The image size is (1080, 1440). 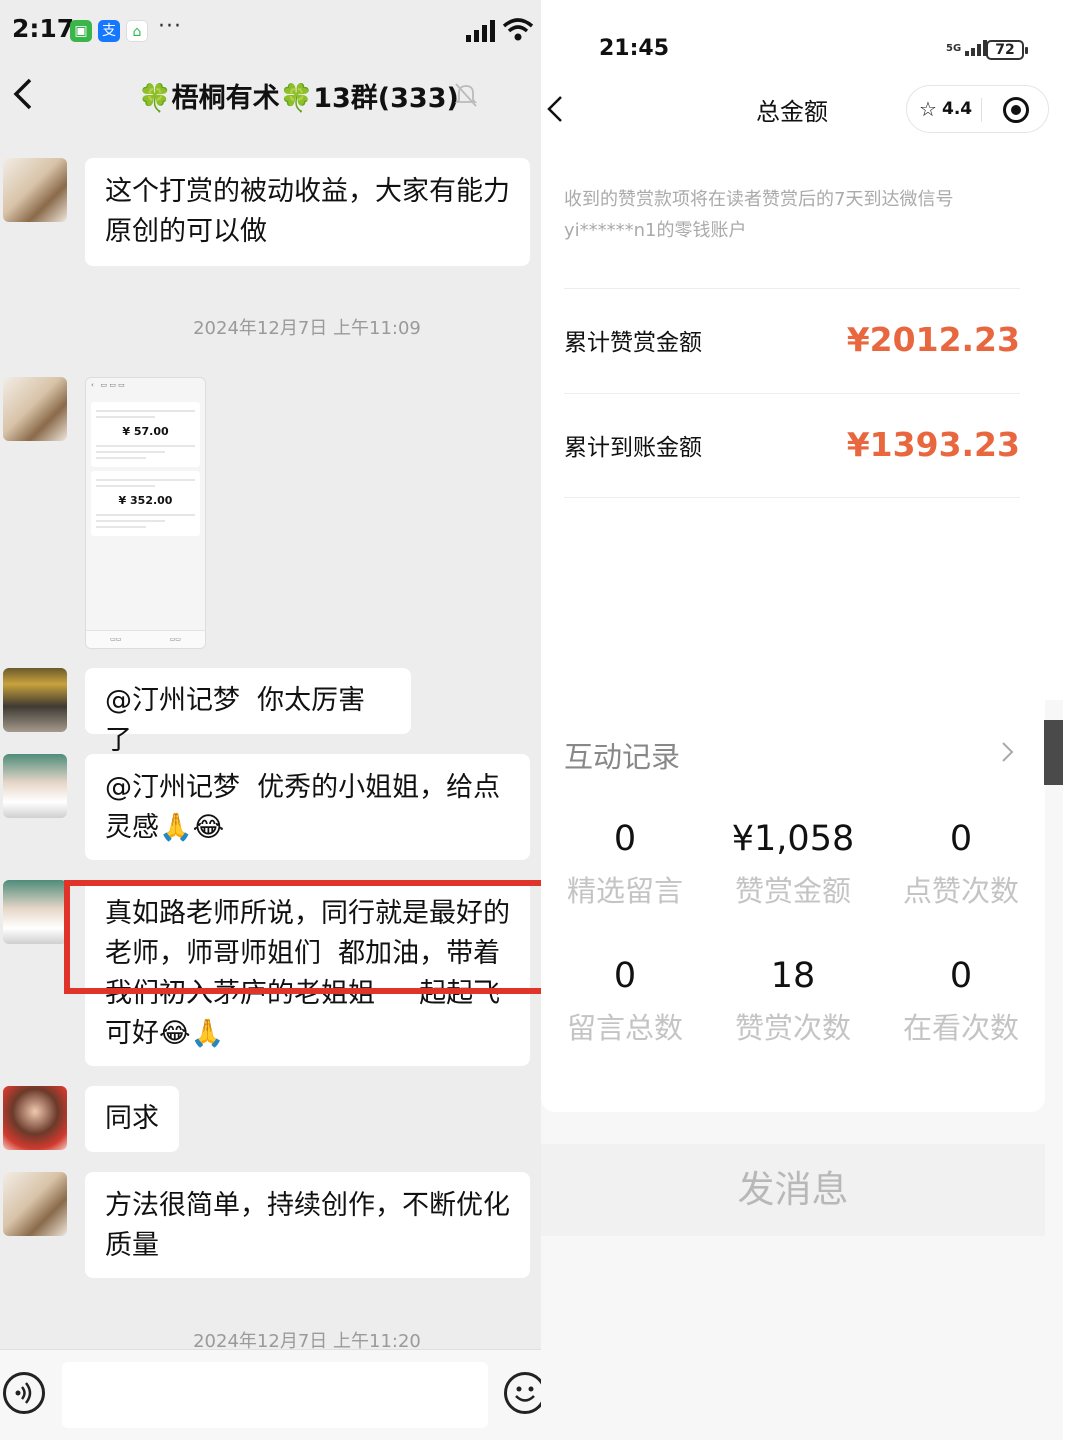 I want to click on more-notifications-icon: ···, so click(x=170, y=26).